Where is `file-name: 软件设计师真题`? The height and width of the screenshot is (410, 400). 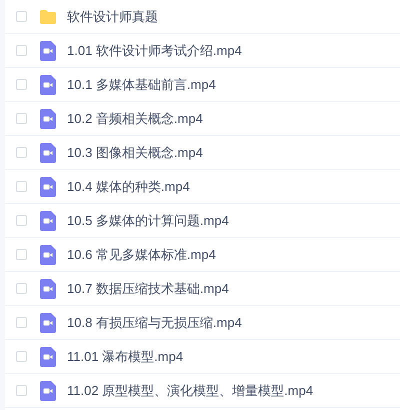
file-name: 软件设计师真题 is located at coordinates (112, 16).